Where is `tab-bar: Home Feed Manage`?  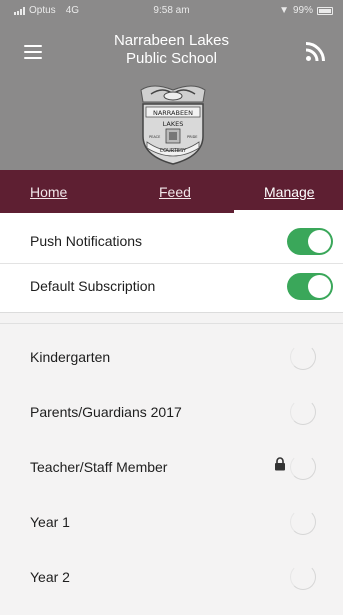
tab-bar: Home Feed Manage is located at coordinates (171, 191).